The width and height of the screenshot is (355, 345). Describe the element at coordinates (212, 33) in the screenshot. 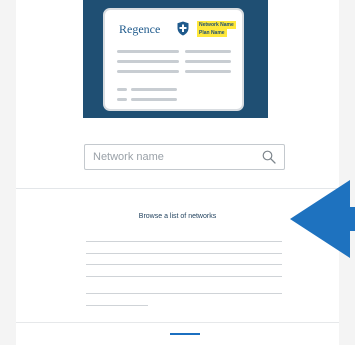

I see `plan-name-highlight: Plan Name` at that location.